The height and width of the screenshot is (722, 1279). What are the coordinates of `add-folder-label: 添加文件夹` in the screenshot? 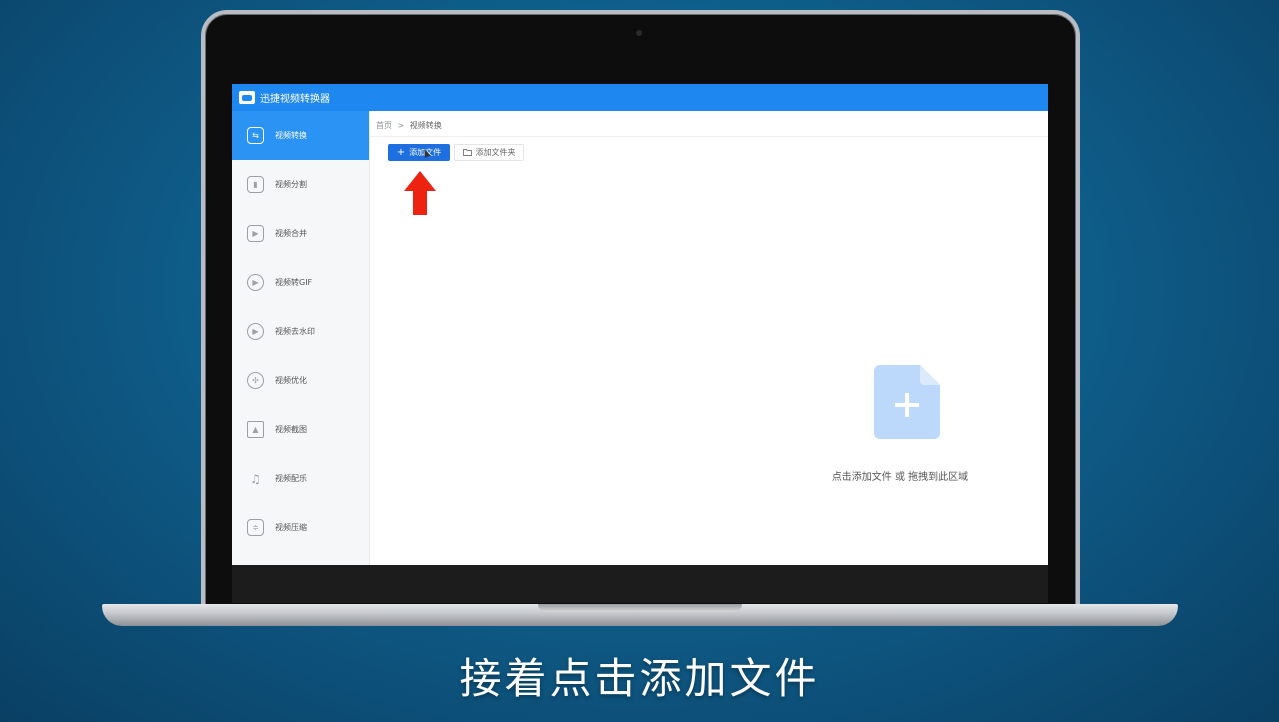 It's located at (495, 152).